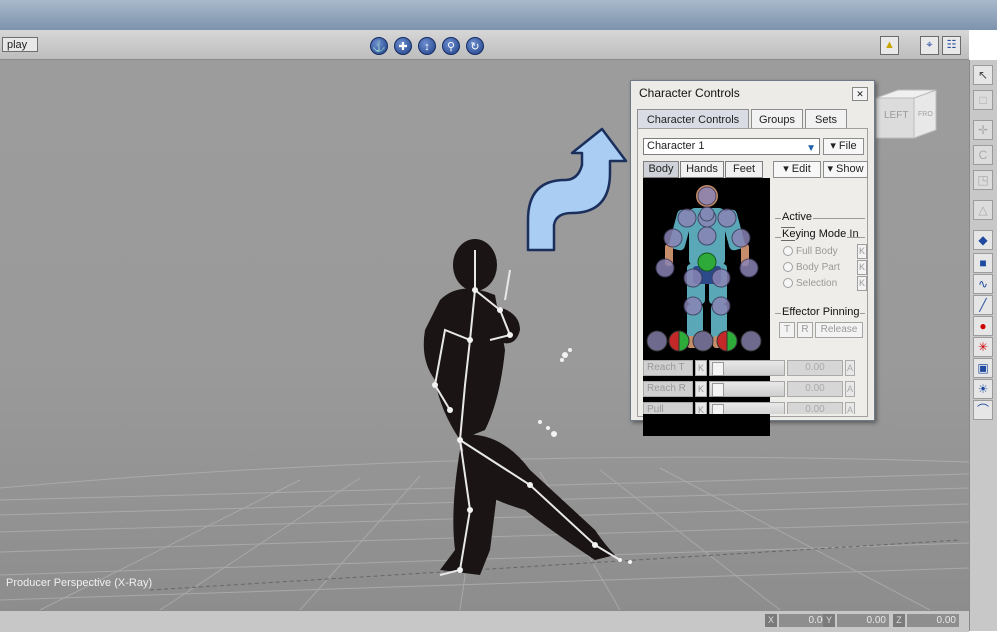 The image size is (997, 632). What do you see at coordinates (862, 283) in the screenshot?
I see `key-selection-button: K` at bounding box center [862, 283].